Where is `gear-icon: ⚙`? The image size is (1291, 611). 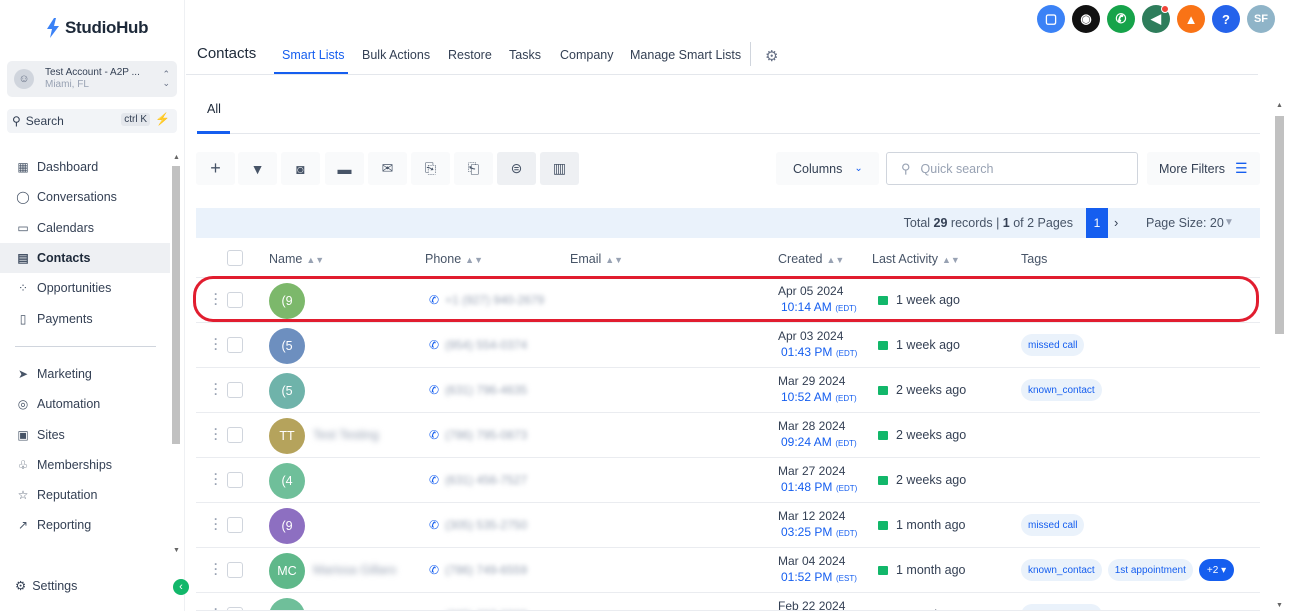
gear-icon: ⚙ is located at coordinates (771, 56).